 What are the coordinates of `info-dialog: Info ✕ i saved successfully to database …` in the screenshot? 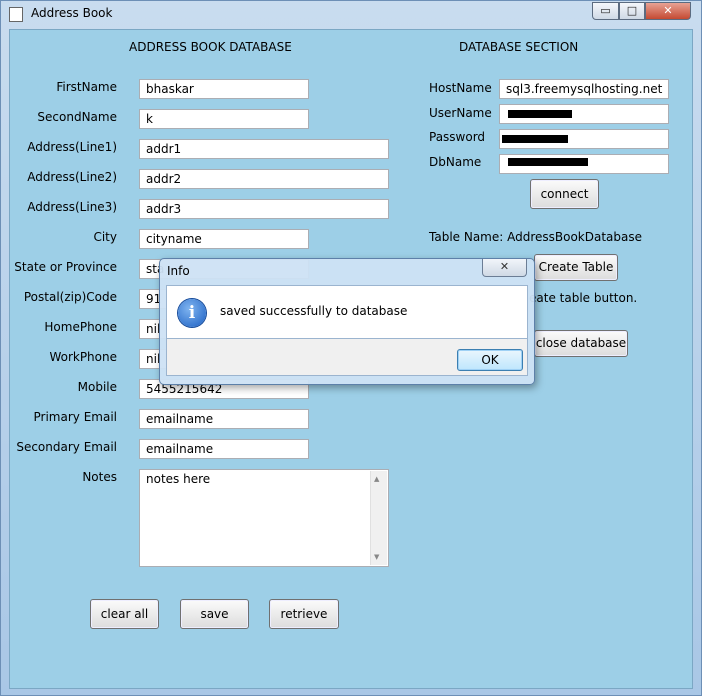 It's located at (347, 321).